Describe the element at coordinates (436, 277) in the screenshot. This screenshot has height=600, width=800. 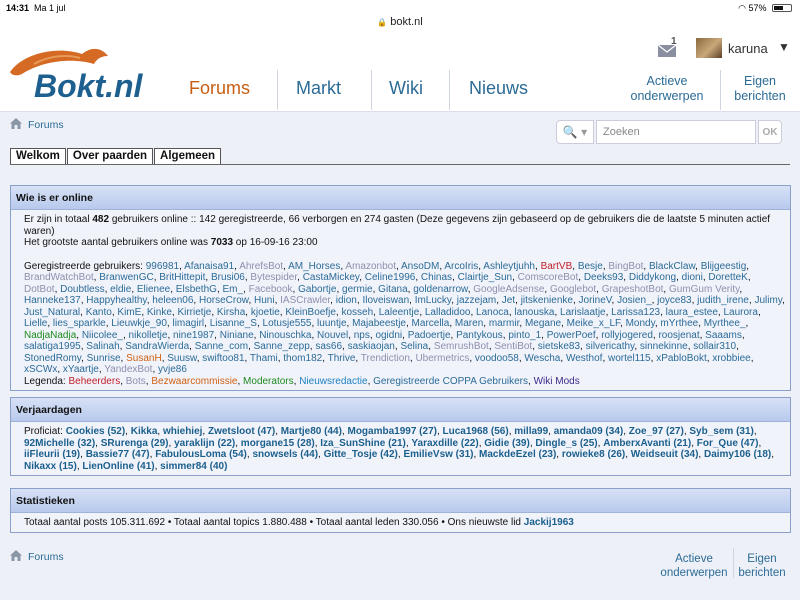
I see `online-user: Chinas` at that location.